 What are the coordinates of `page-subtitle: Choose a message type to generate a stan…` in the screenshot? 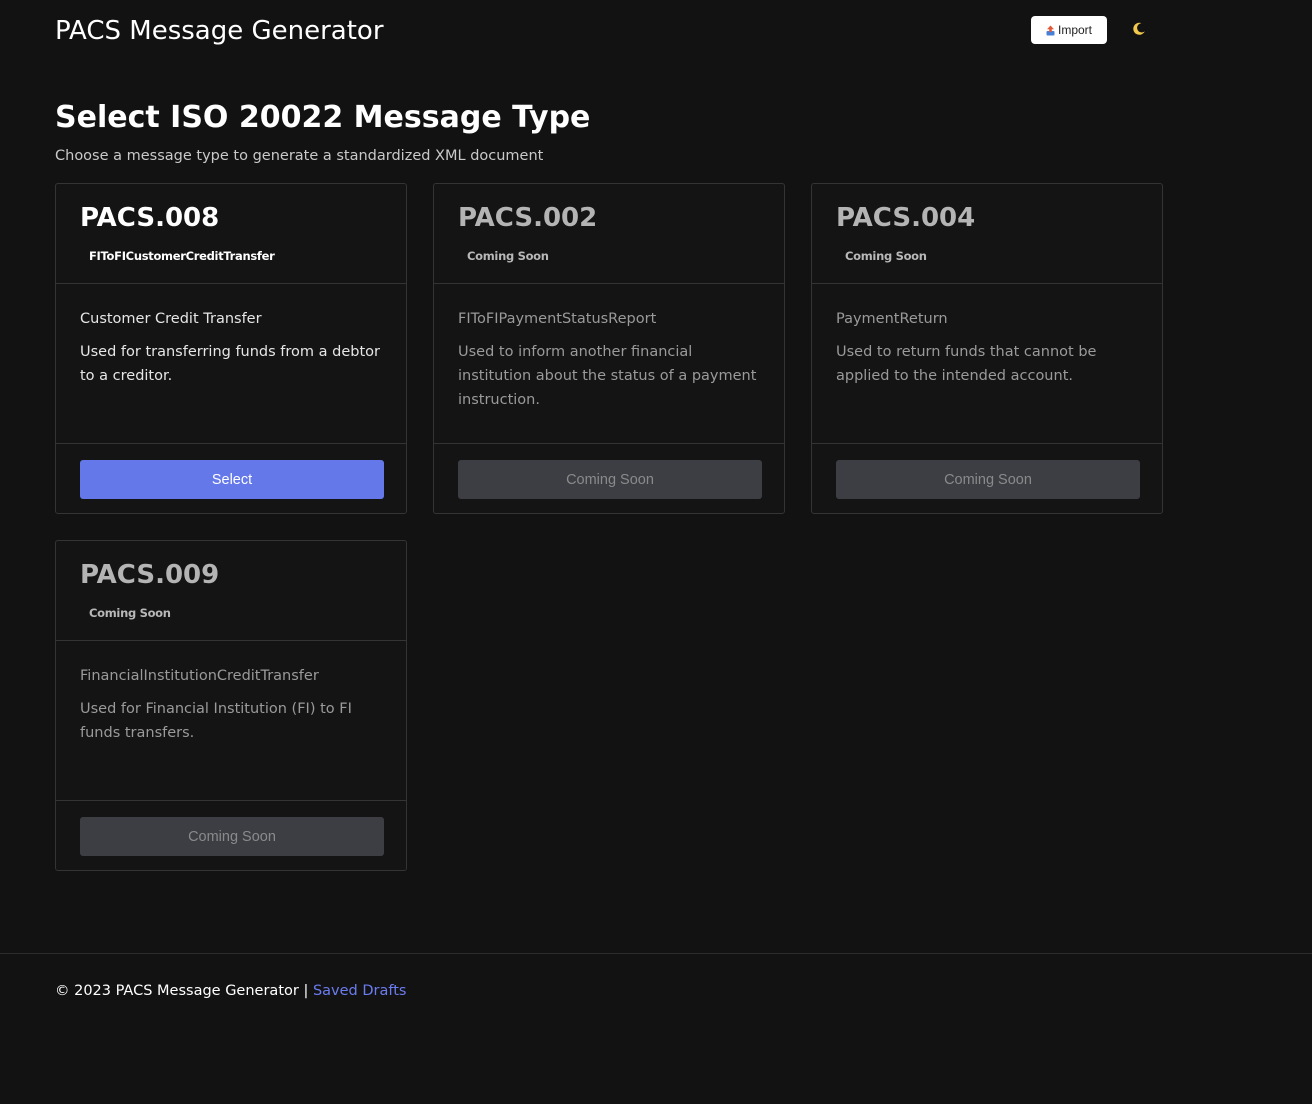 It's located at (299, 156).